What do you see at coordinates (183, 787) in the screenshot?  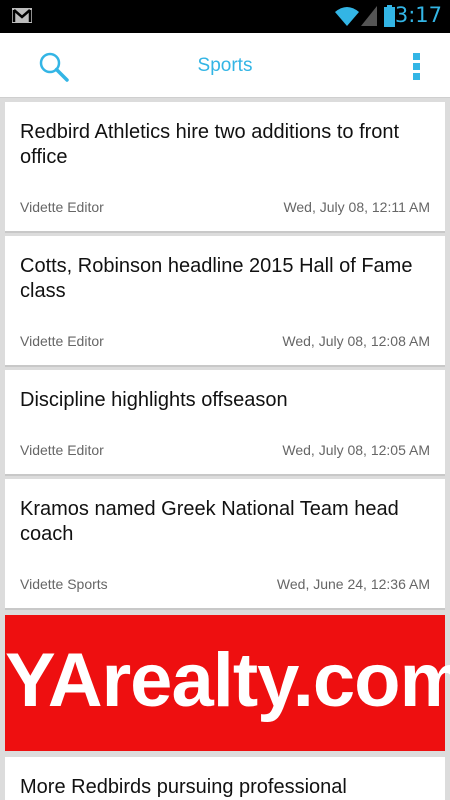 I see `article-headline: More Redbirds pursuing professional` at bounding box center [183, 787].